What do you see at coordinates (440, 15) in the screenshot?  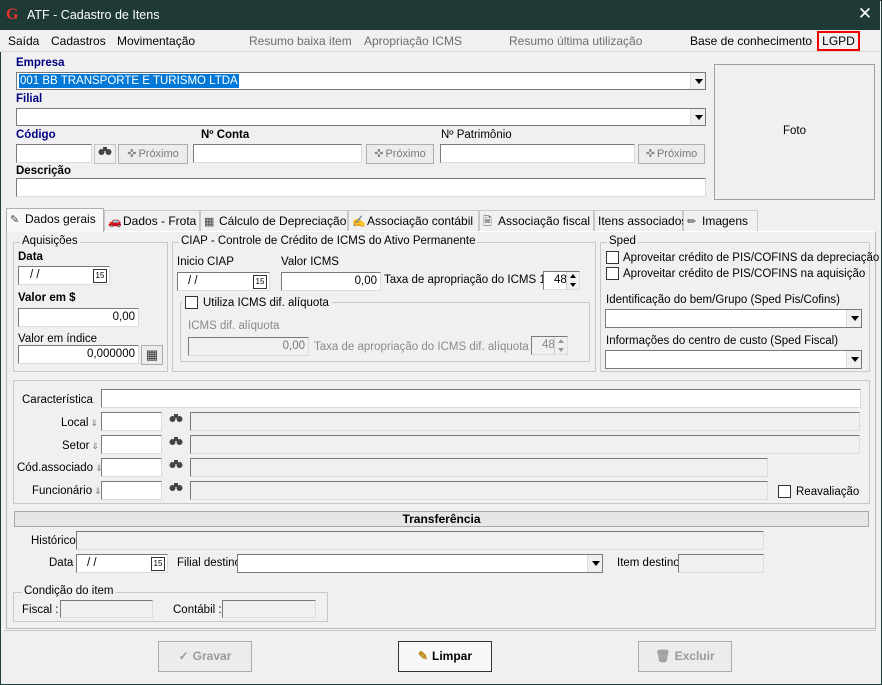 I see `title-bar: G ATF - Cadastro de Itens ✕` at bounding box center [440, 15].